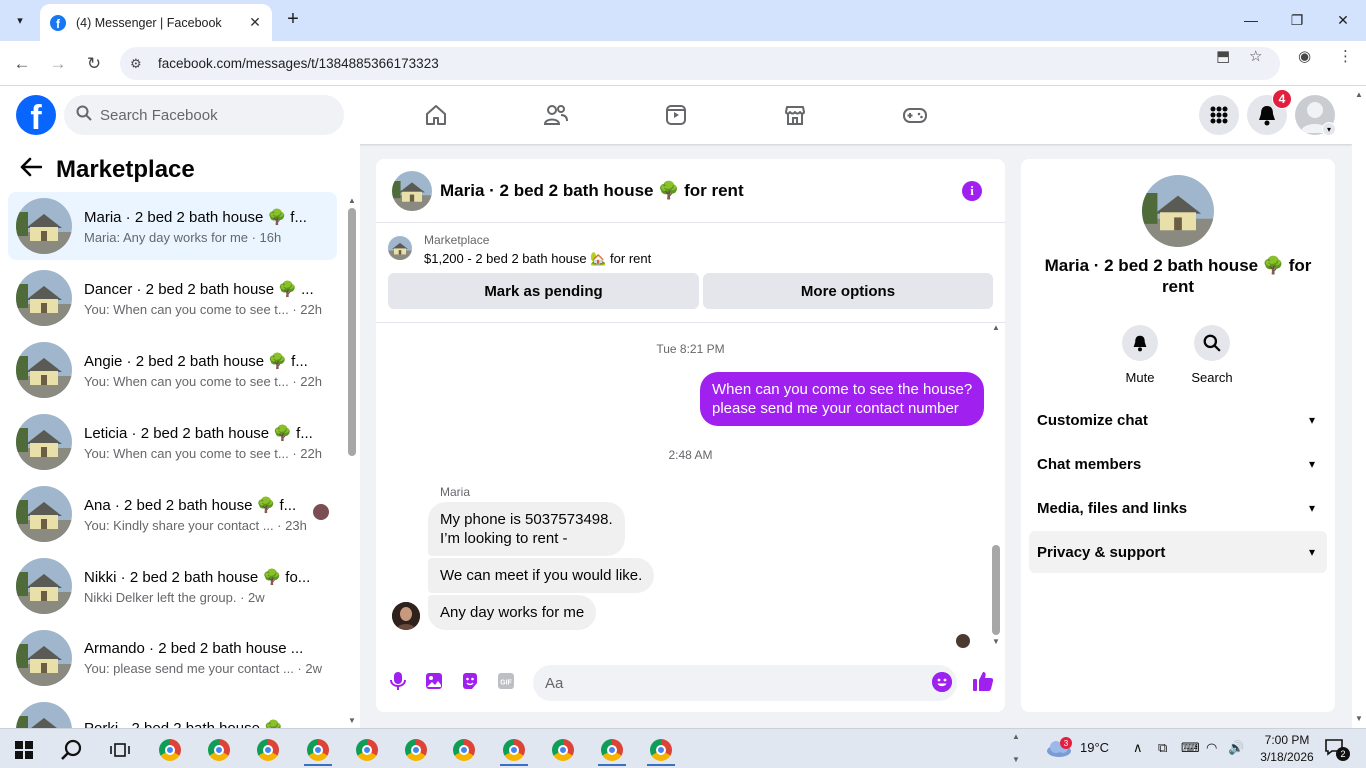 This screenshot has height=768, width=1366. Describe the element at coordinates (1211, 748) in the screenshot. I see `wifi-icon: ◠` at that location.